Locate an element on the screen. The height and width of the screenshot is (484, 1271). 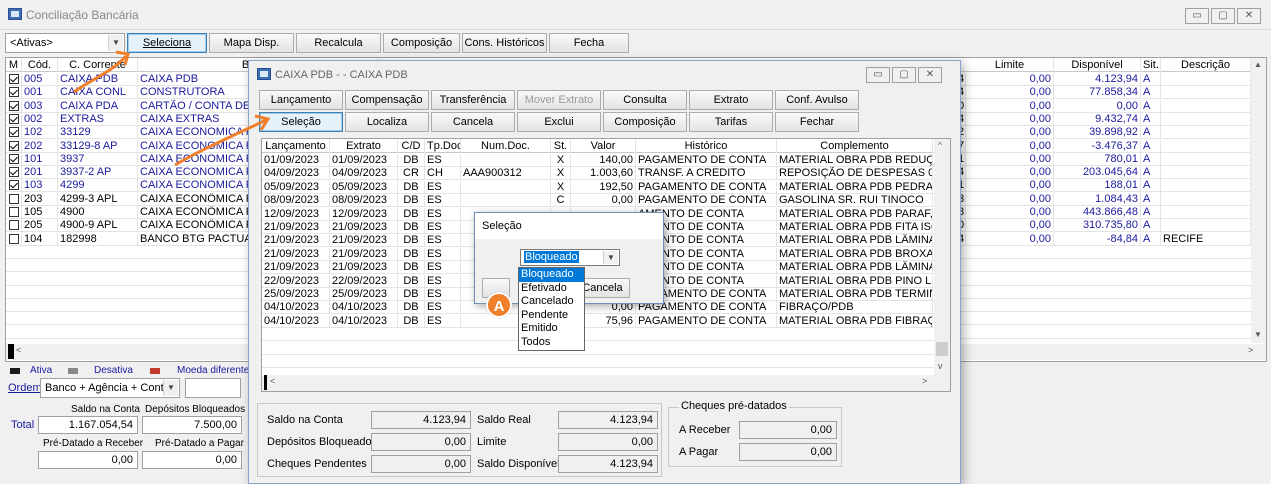
cell-cod: 101 is located at coordinates (40, 159).